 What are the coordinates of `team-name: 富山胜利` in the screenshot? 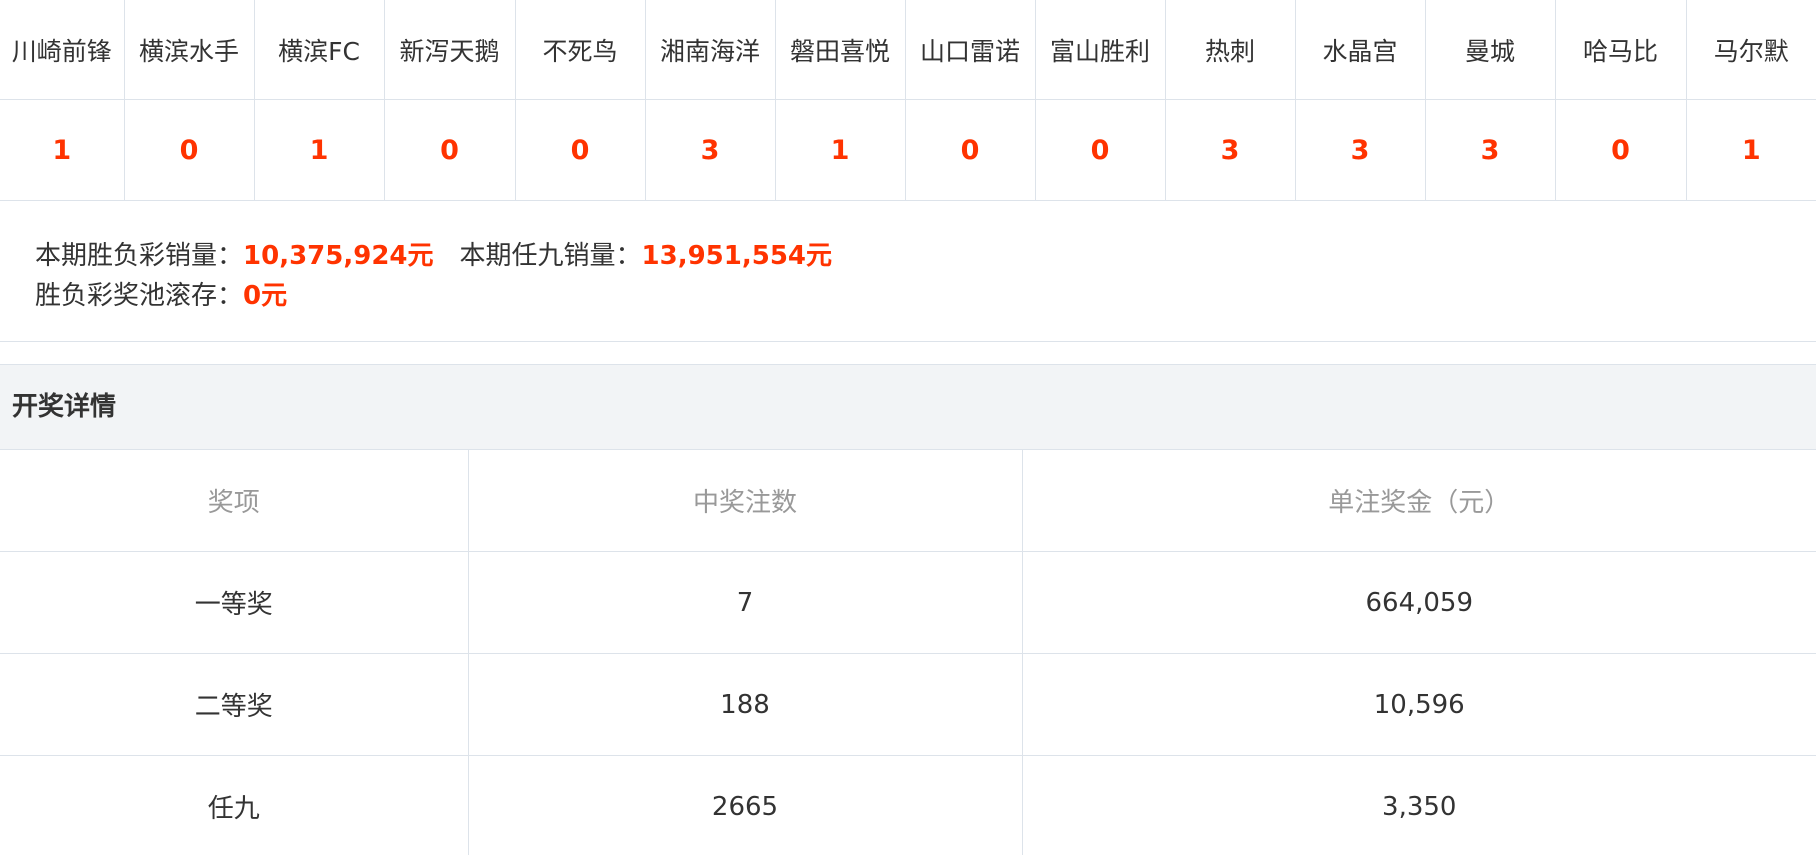 It's located at (1100, 50).